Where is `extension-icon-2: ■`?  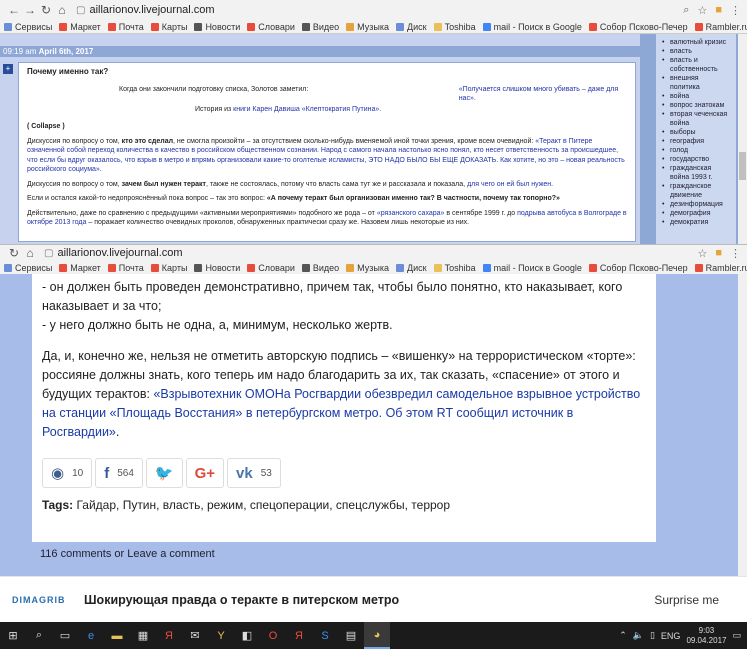 extension-icon-2: ■ is located at coordinates (718, 253).